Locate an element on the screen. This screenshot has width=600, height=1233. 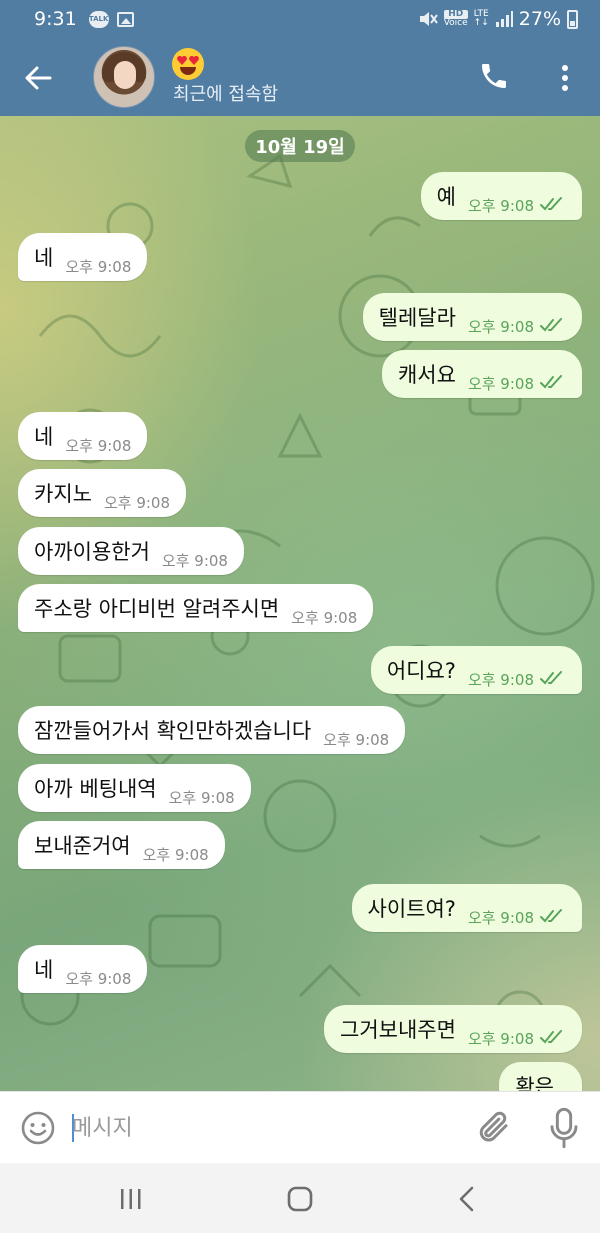
microphone-icon is located at coordinates (564, 1128).